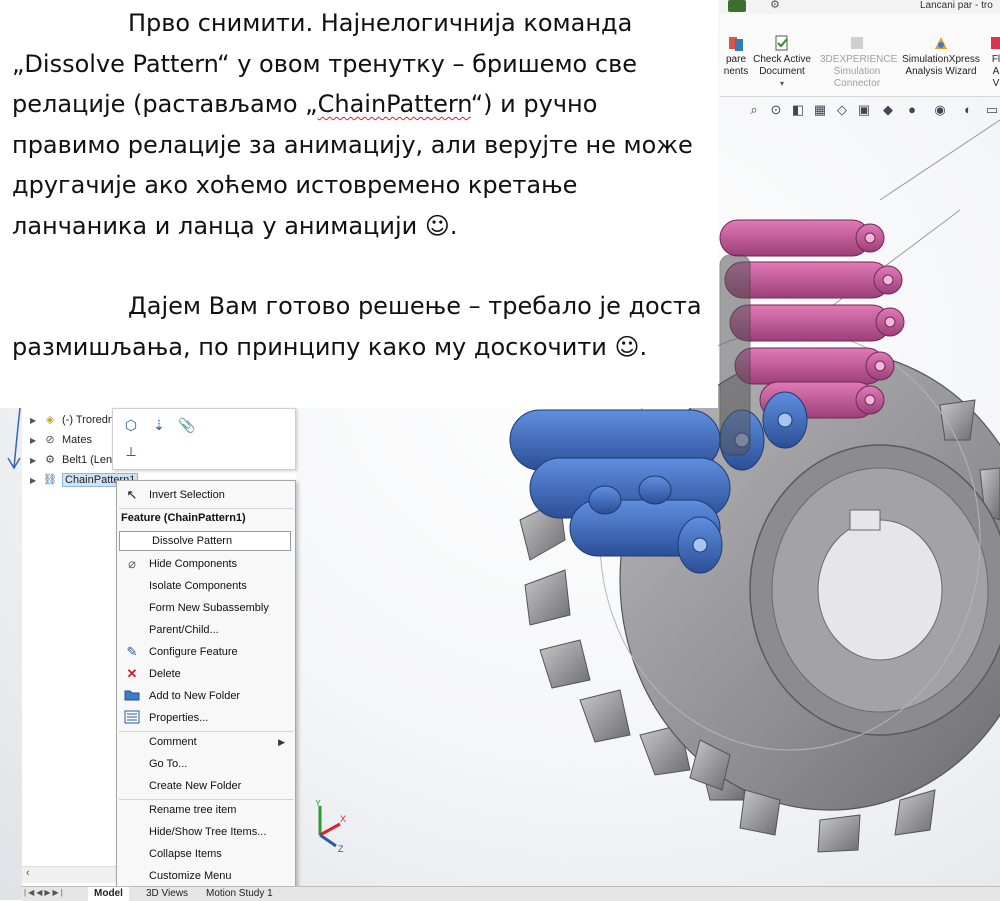 The width and height of the screenshot is (1000, 901). I want to click on flow-icon, so click(994, 43).